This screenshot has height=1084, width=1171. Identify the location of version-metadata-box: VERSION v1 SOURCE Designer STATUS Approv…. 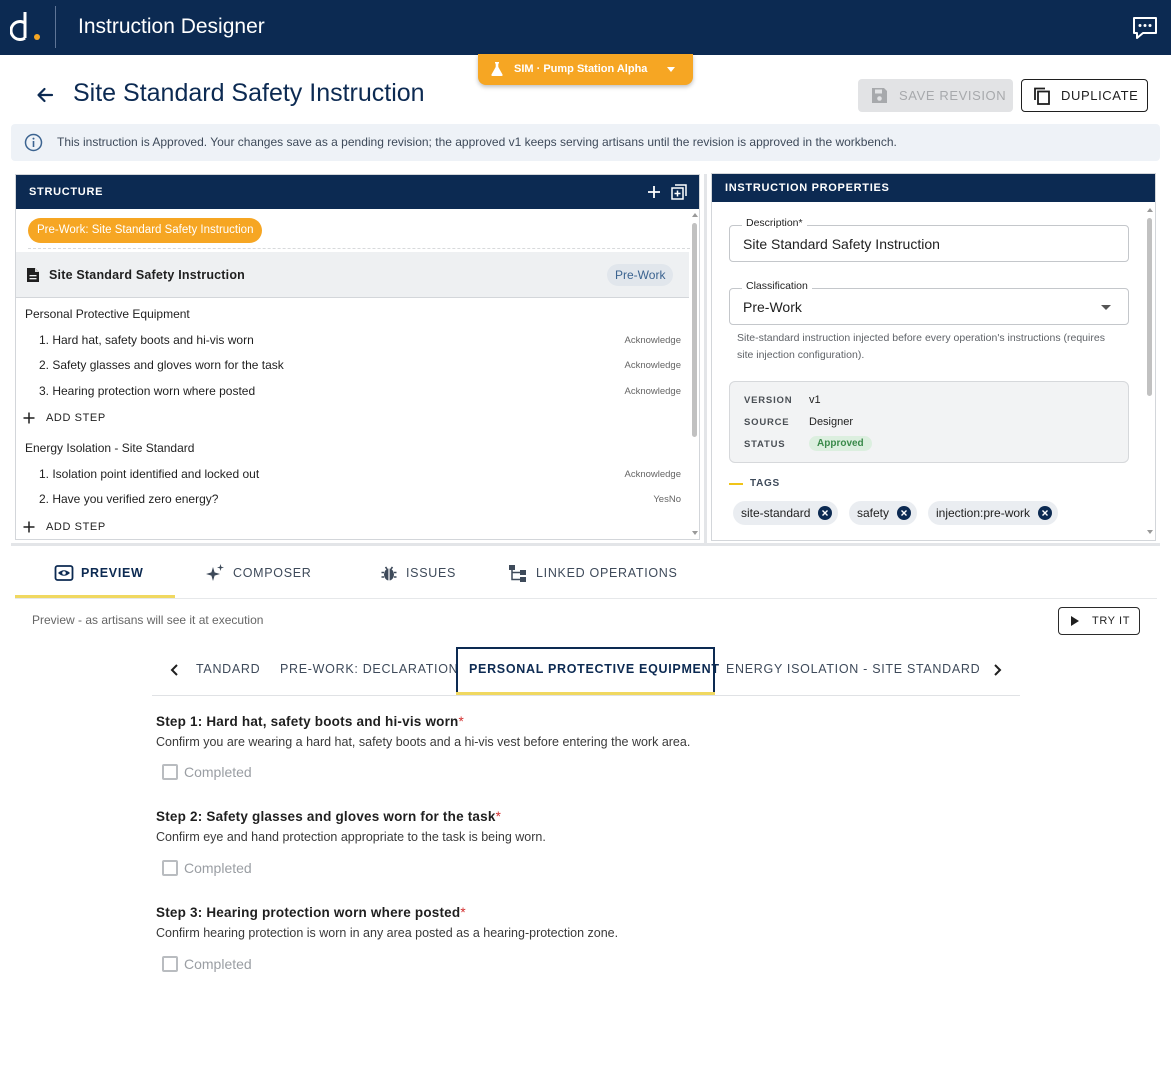
(929, 422).